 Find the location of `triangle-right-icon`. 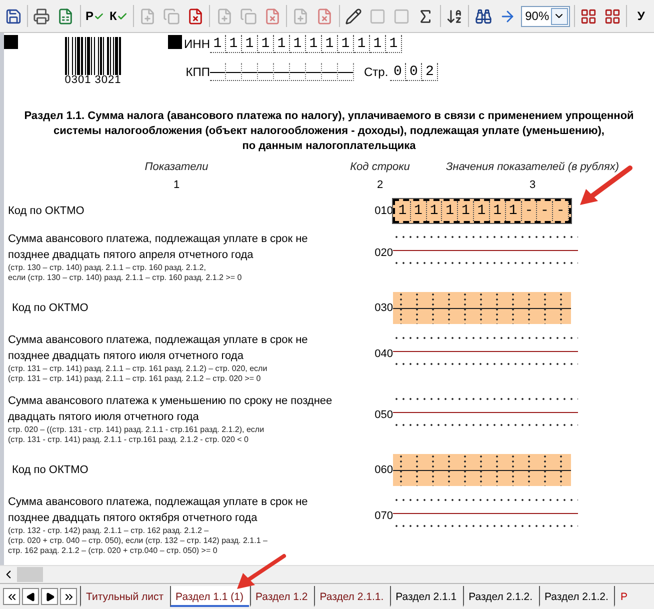

triangle-right-icon is located at coordinates (49, 597).